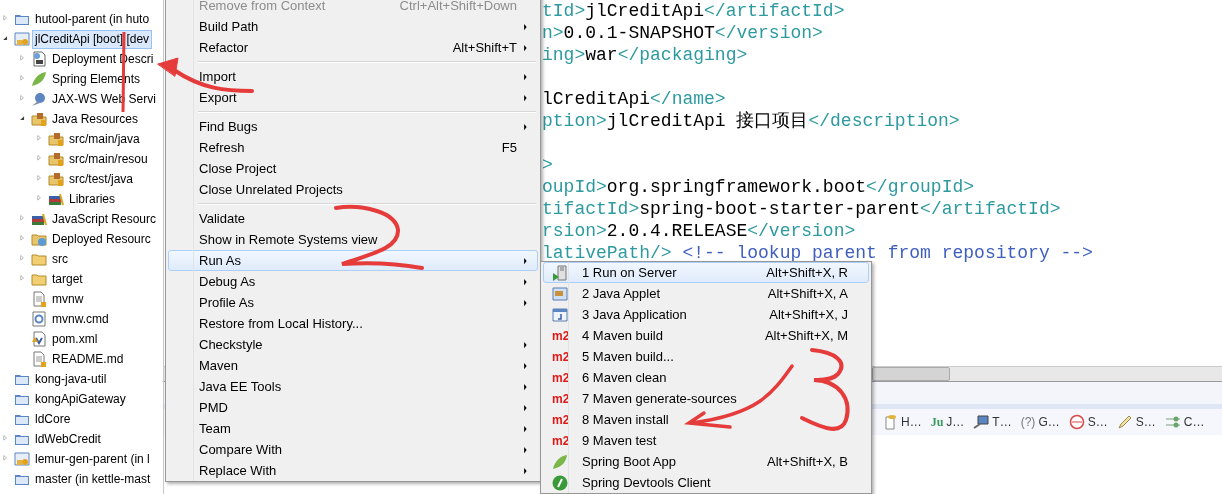 This screenshot has width=1222, height=494. Describe the element at coordinates (706, 461) in the screenshot. I see `menu-item: Spring Boot App Alt+Shift+X, B` at that location.